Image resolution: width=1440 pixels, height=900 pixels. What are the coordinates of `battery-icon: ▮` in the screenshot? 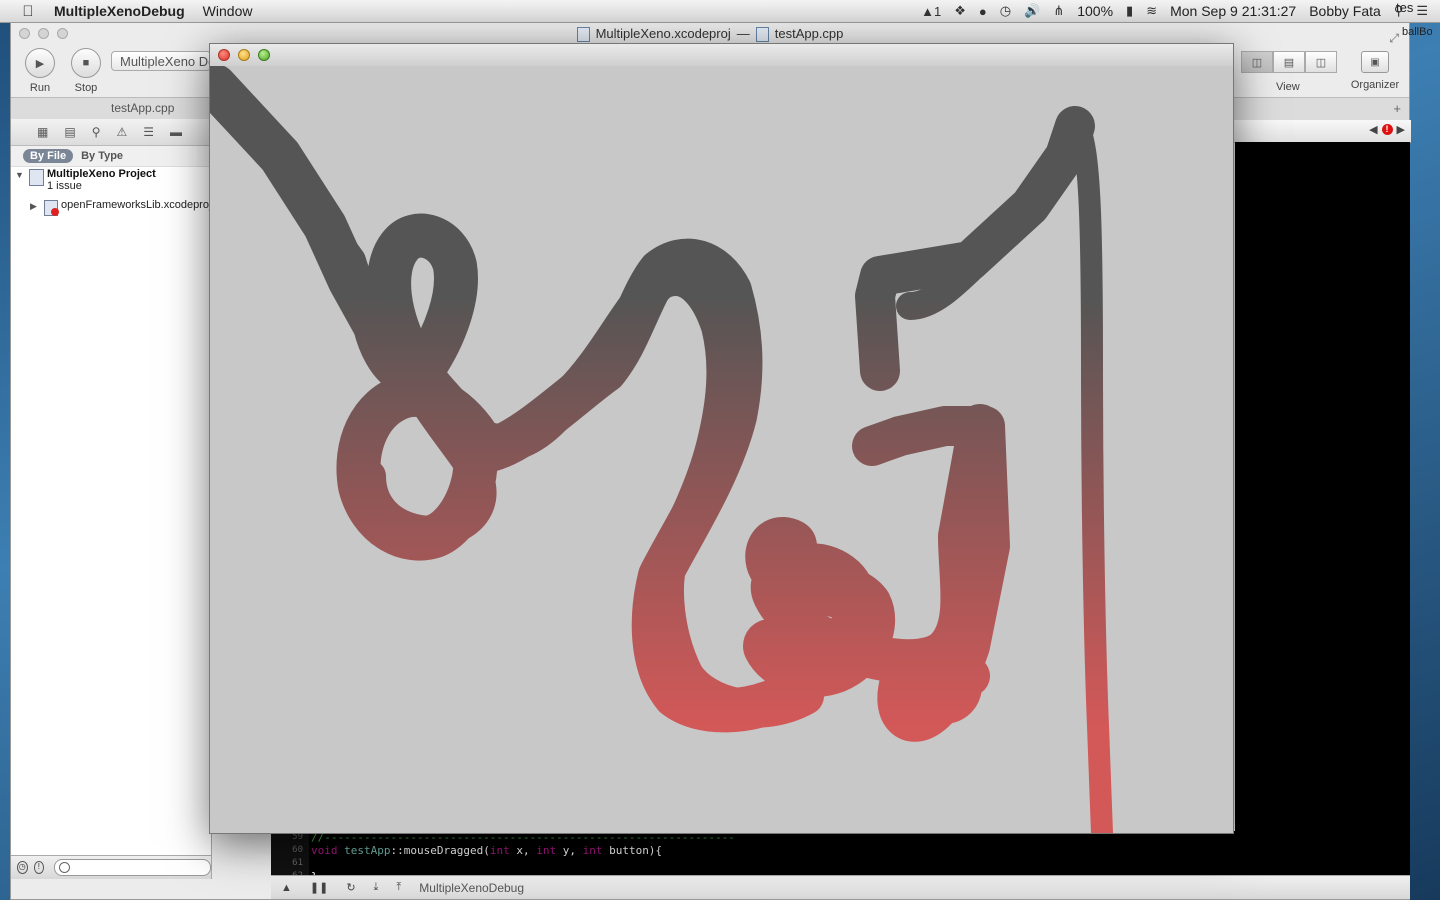 It's located at (1129, 11).